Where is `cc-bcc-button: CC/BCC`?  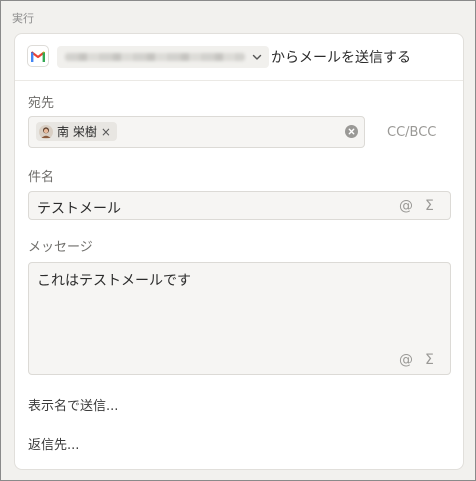 cc-bcc-button: CC/BCC is located at coordinates (411, 132).